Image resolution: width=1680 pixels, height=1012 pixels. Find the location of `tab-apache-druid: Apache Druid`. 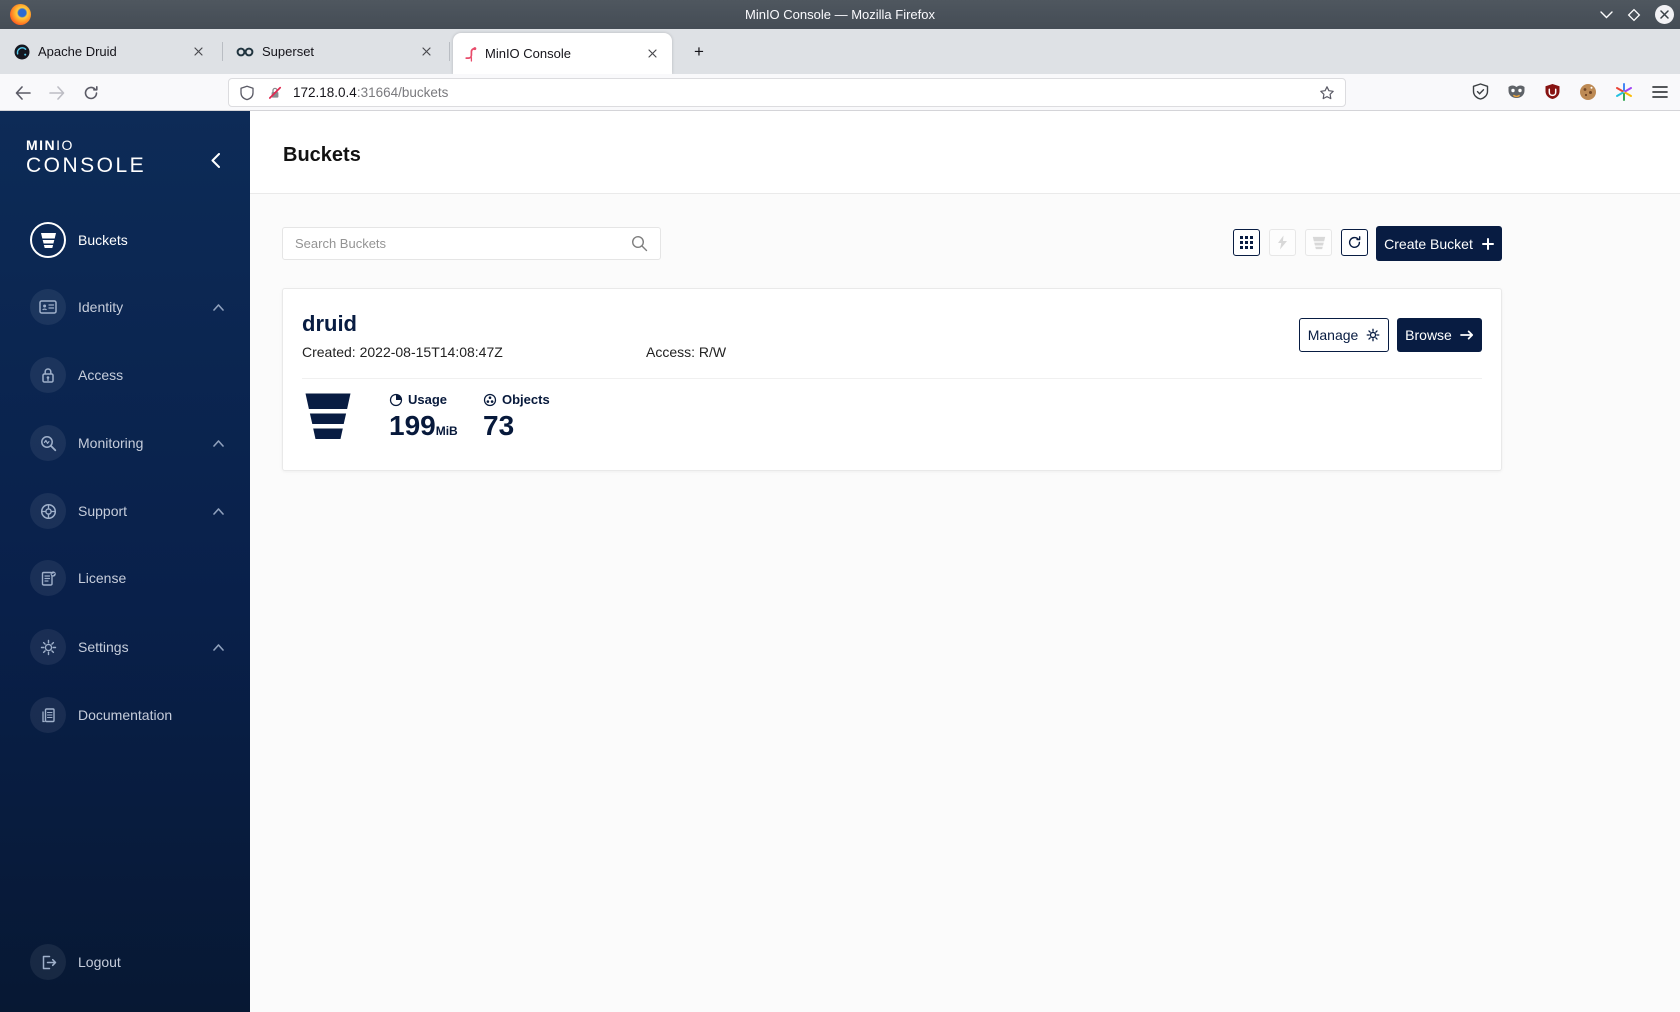

tab-apache-druid: Apache Druid is located at coordinates (111, 51).